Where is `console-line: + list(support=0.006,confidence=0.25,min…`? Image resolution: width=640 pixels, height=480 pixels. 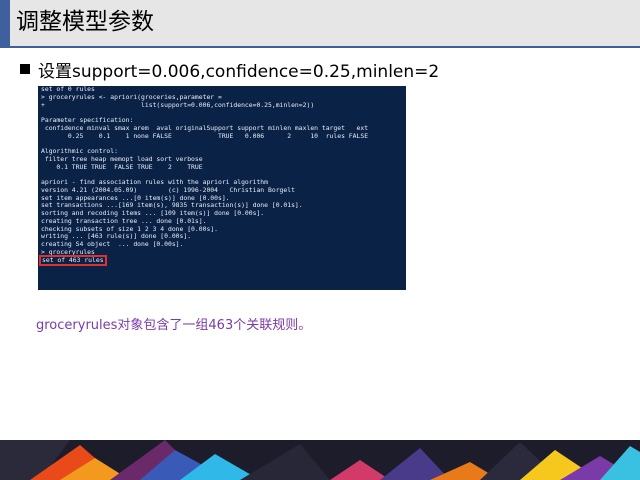
console-line: + list(support=0.006,confidence=0.25,min… is located at coordinates (178, 104).